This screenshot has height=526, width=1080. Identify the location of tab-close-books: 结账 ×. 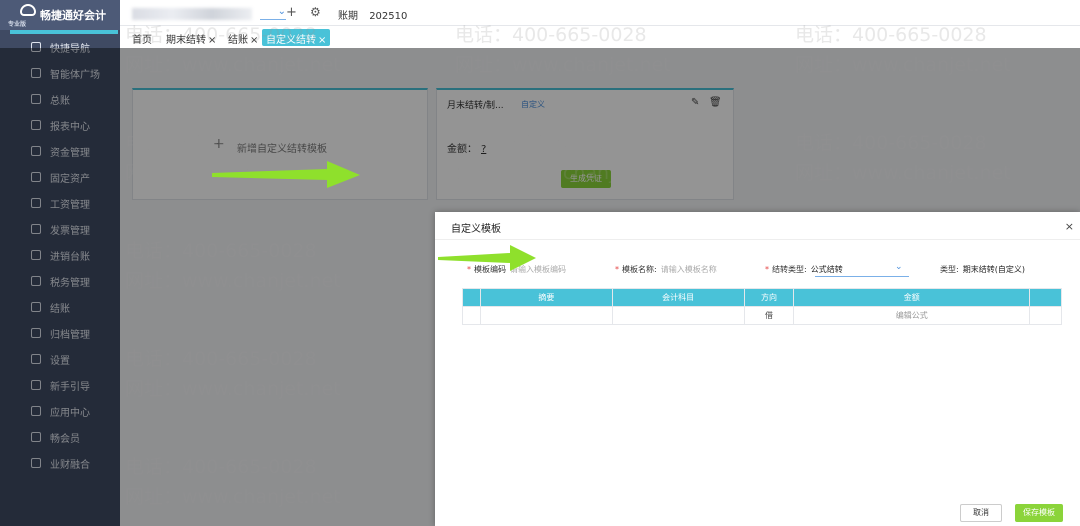
(243, 37).